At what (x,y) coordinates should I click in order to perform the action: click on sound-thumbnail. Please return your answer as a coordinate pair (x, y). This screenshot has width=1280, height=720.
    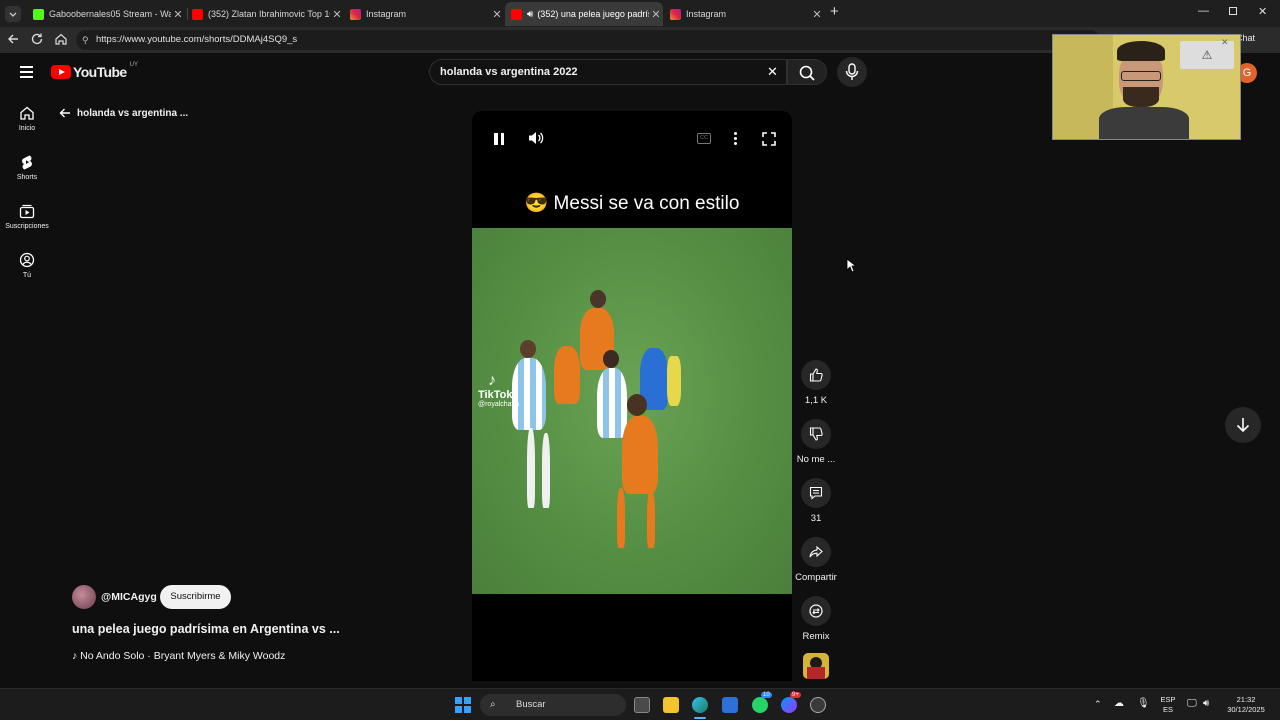
    Looking at the image, I should click on (816, 666).